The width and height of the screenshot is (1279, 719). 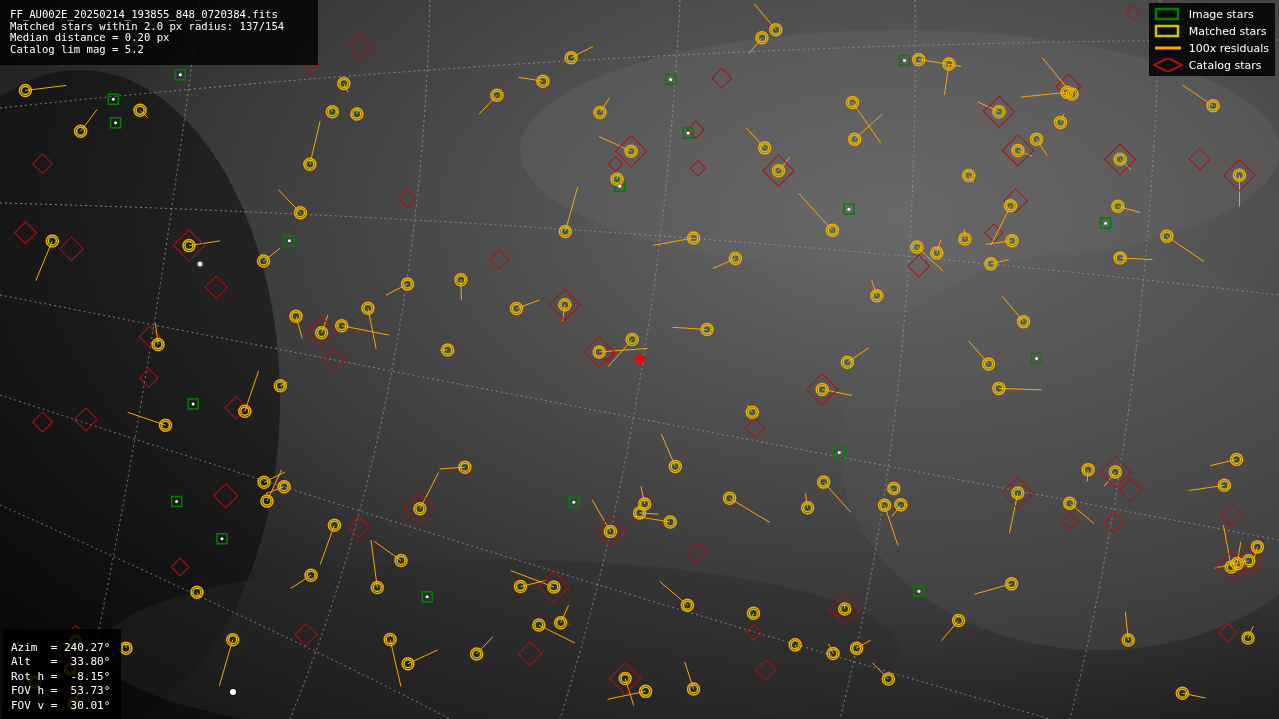 What do you see at coordinates (77, 49) in the screenshot?
I see `info-text: Catalog lim mag = 5.2` at bounding box center [77, 49].